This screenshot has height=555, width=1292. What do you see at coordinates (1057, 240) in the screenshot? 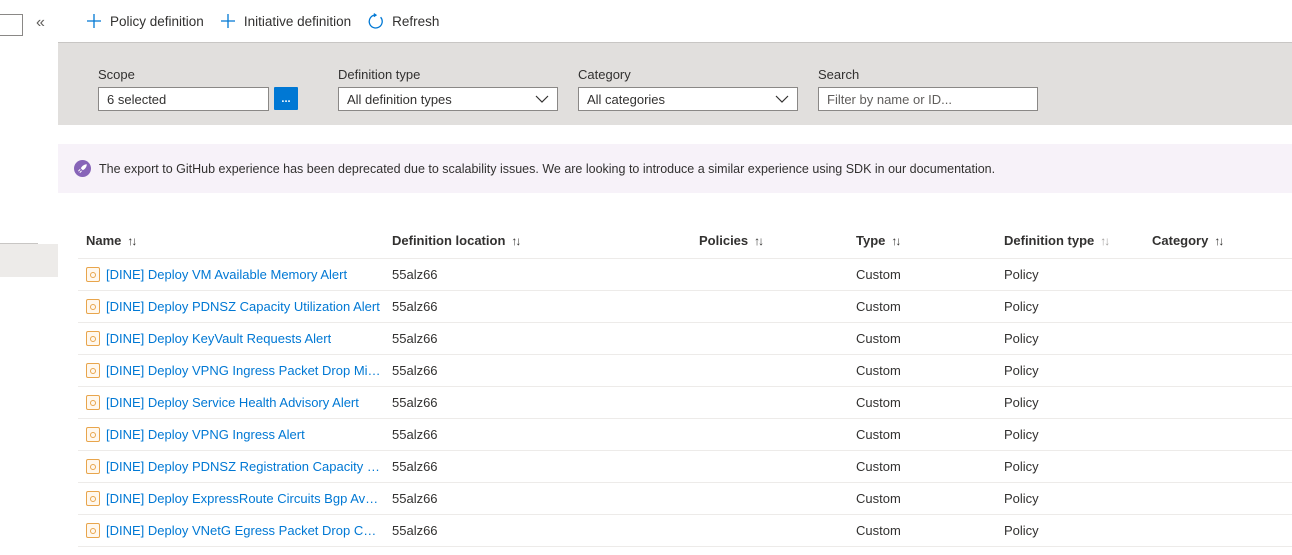
I see `column-header-definition-type: Definition type ↑↓` at bounding box center [1057, 240].